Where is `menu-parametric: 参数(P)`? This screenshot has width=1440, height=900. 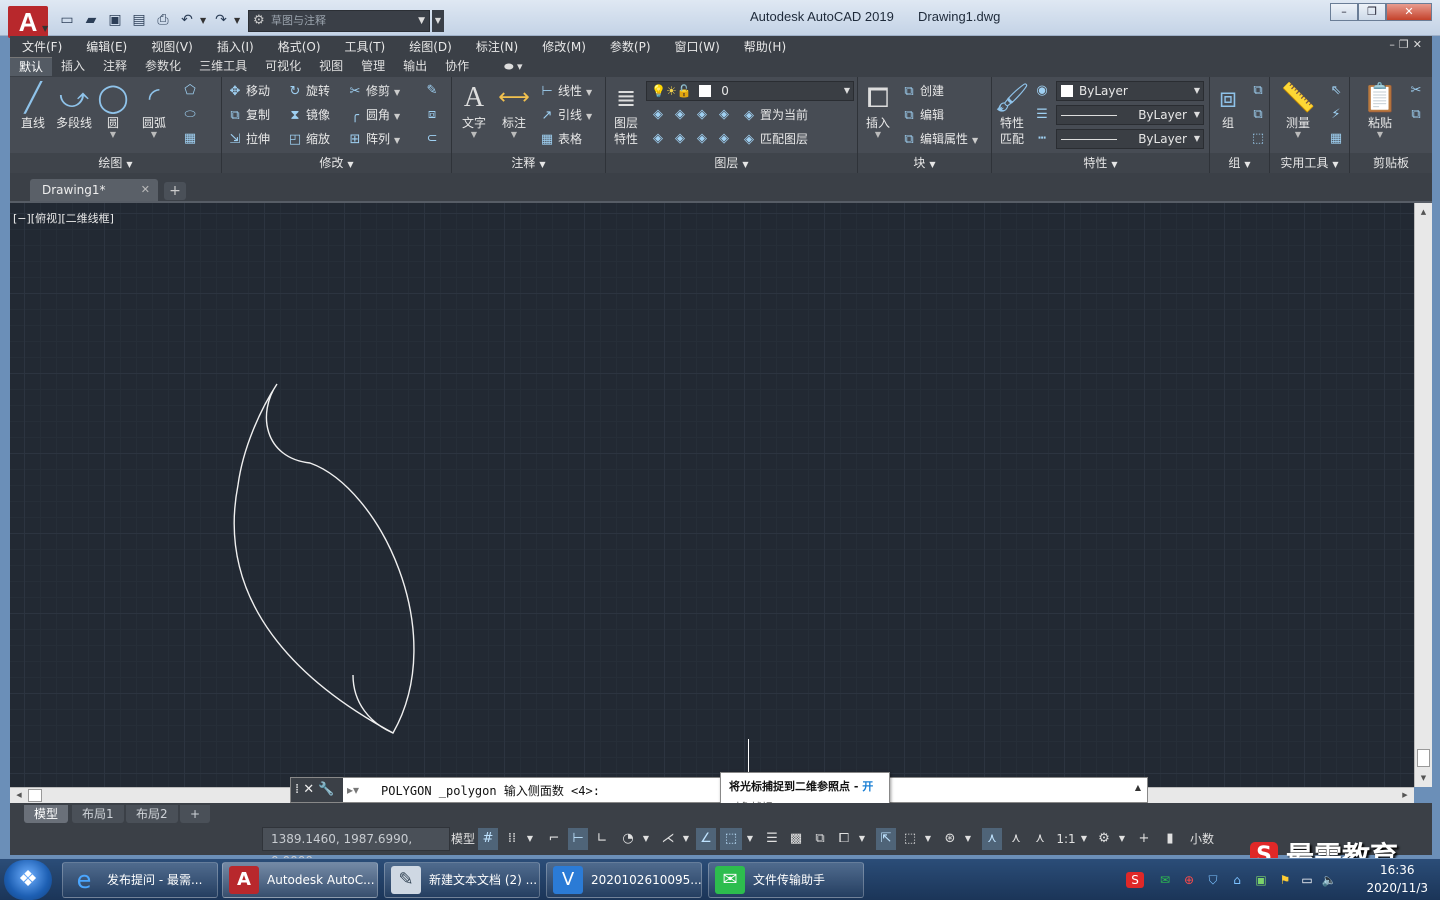
menu-parametric: 参数(P) is located at coordinates (636, 46).